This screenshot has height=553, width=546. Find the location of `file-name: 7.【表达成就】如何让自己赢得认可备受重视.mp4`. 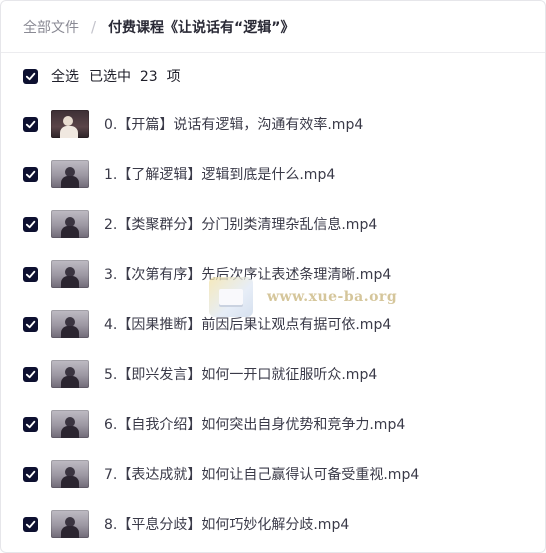

file-name: 7.【表达成就】如何让自己赢得认可备受重视.mp4 is located at coordinates (261, 474).